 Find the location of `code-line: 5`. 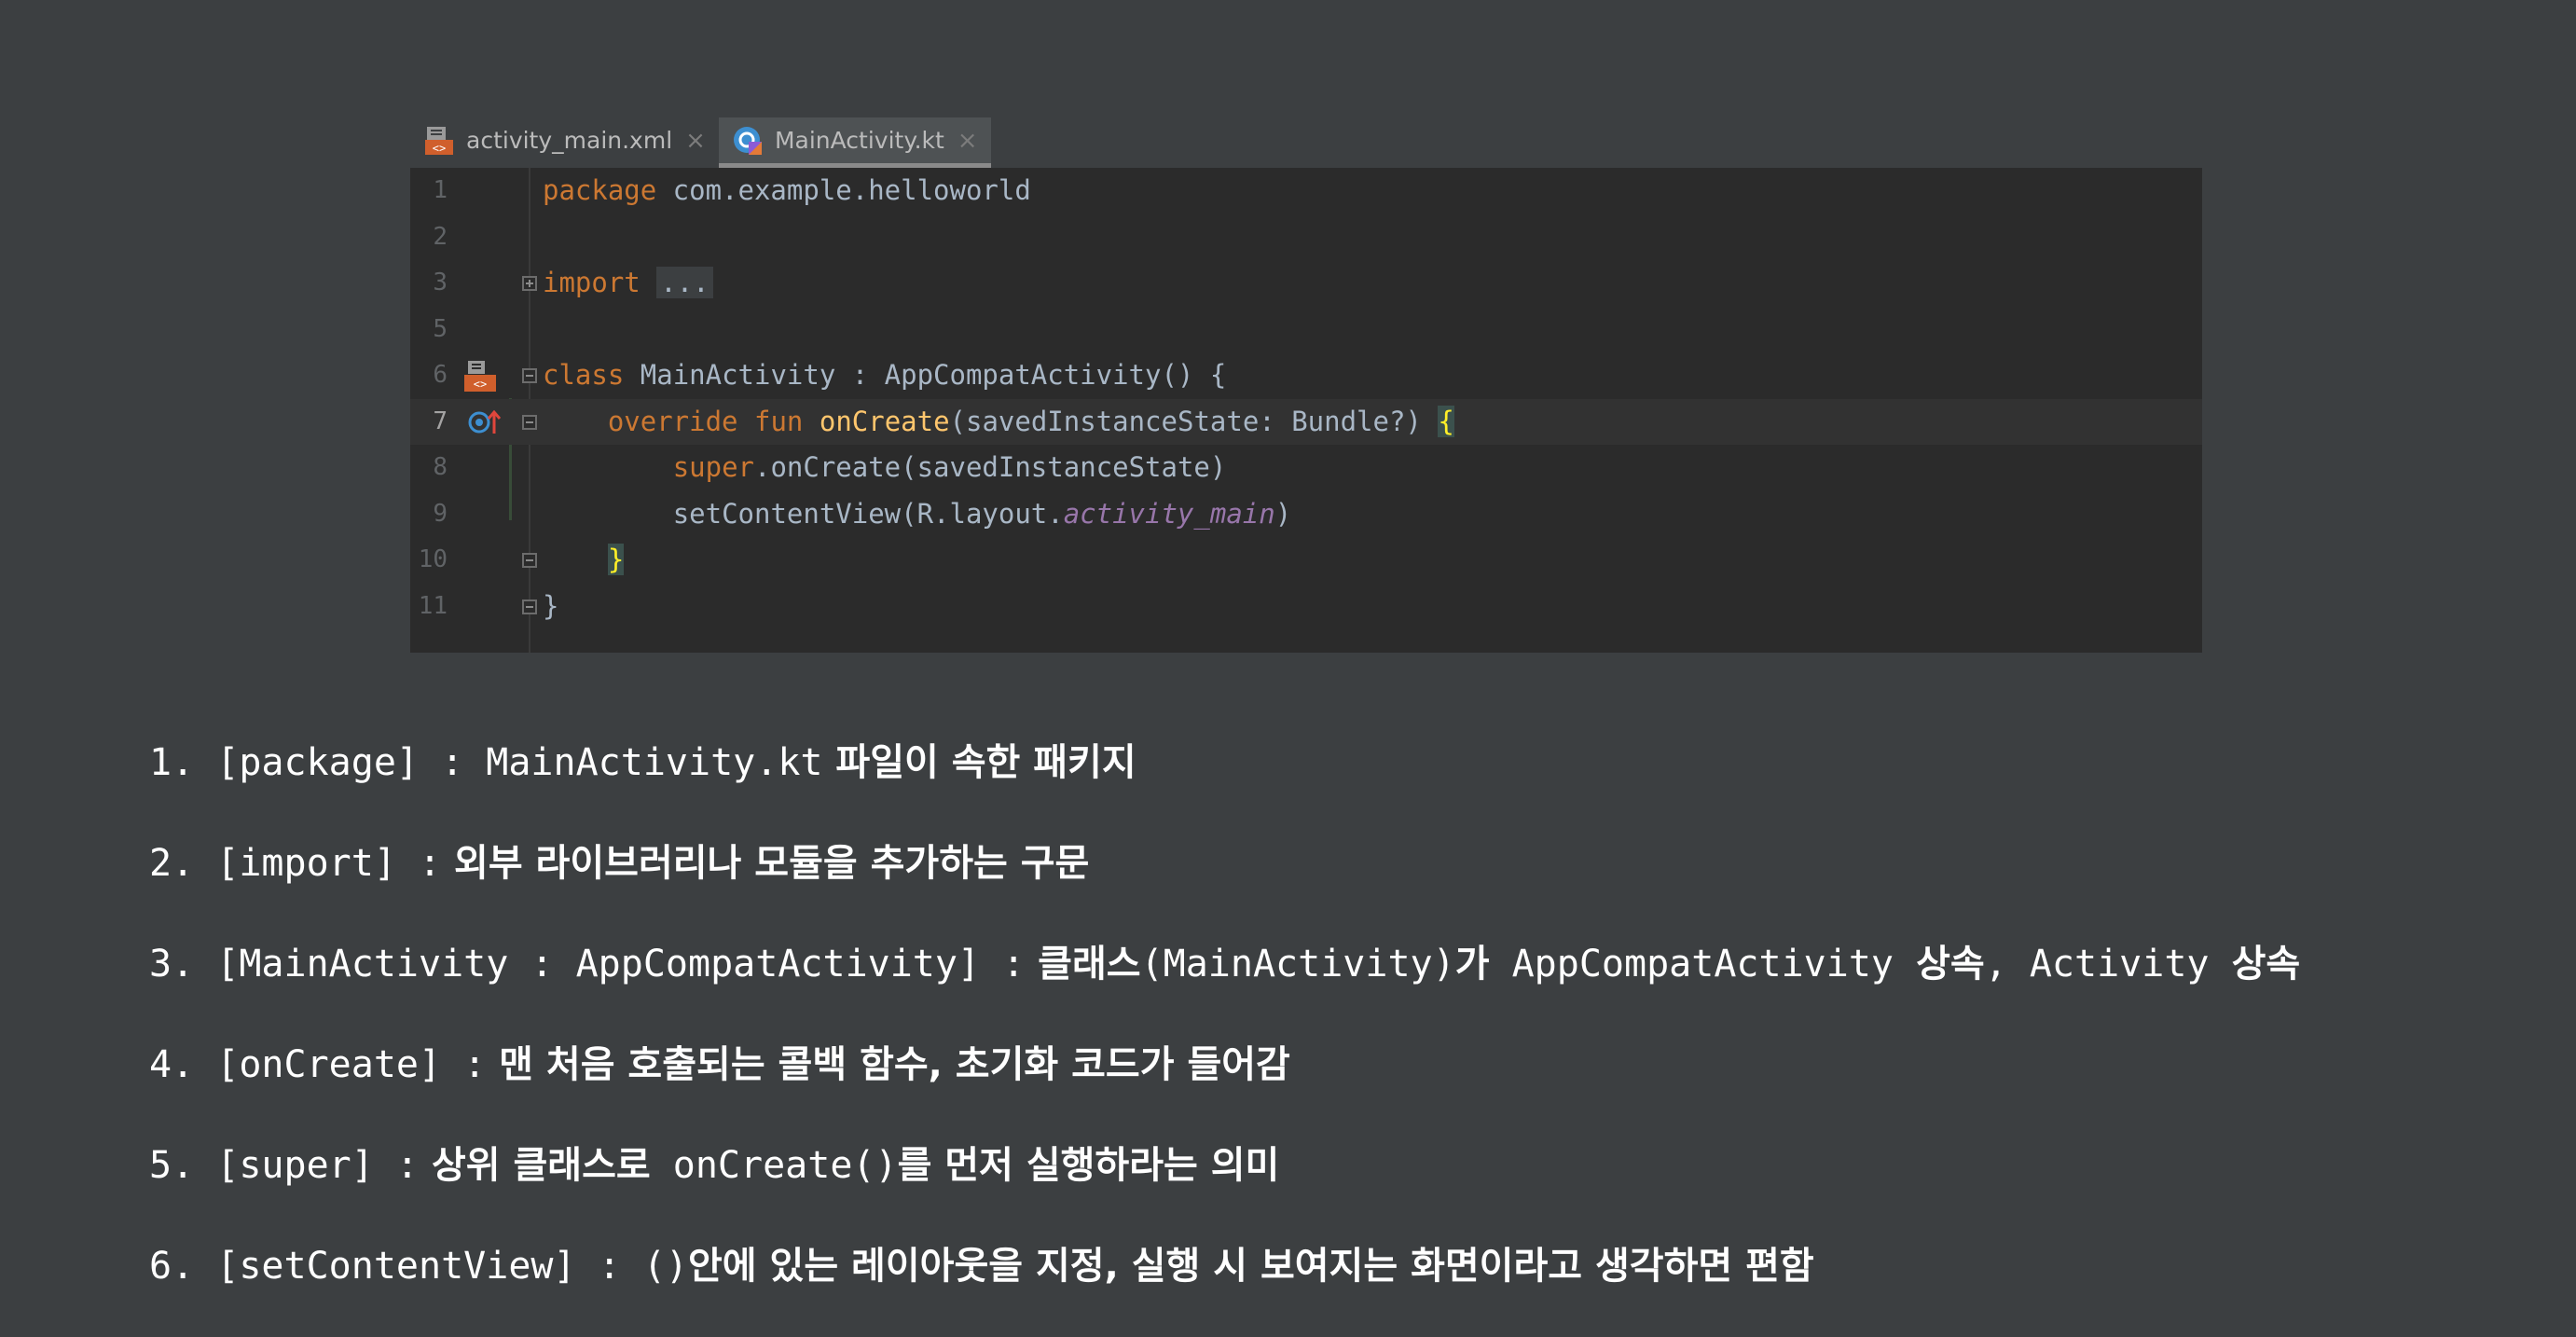

code-line: 5 is located at coordinates (1306, 330).